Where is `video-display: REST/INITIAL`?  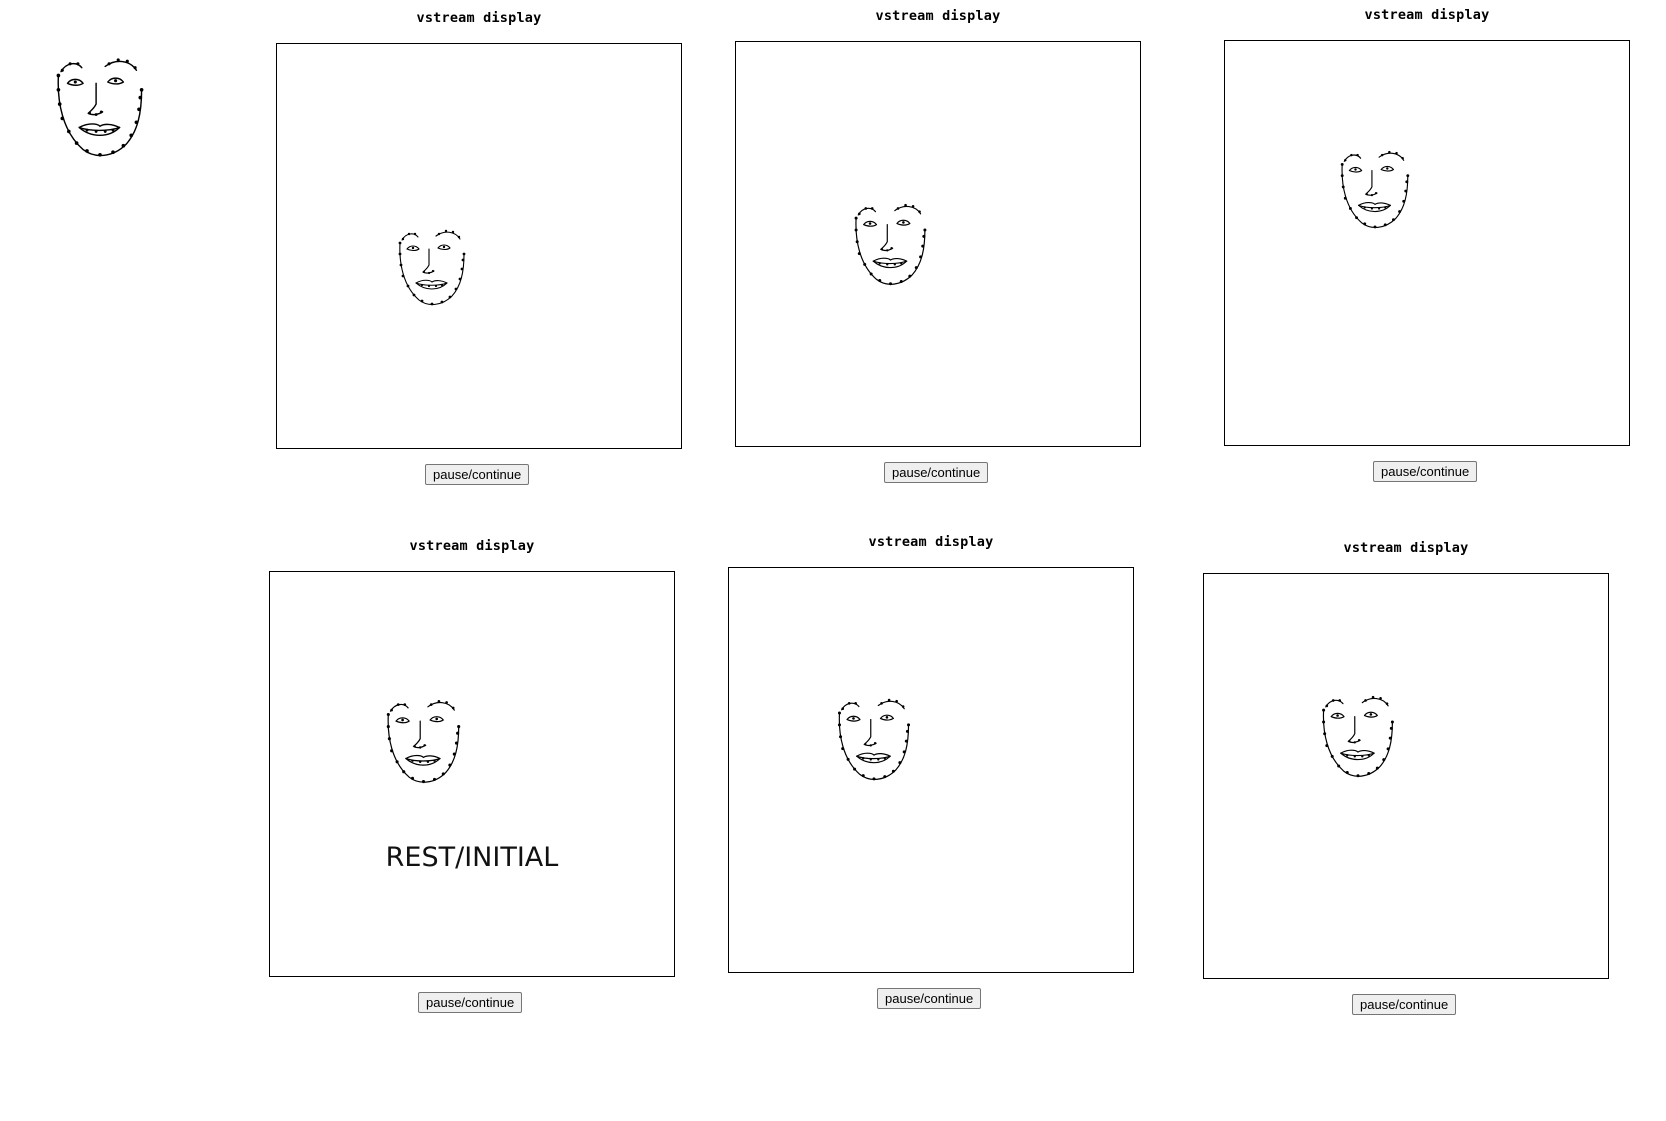
video-display: REST/INITIAL is located at coordinates (472, 774).